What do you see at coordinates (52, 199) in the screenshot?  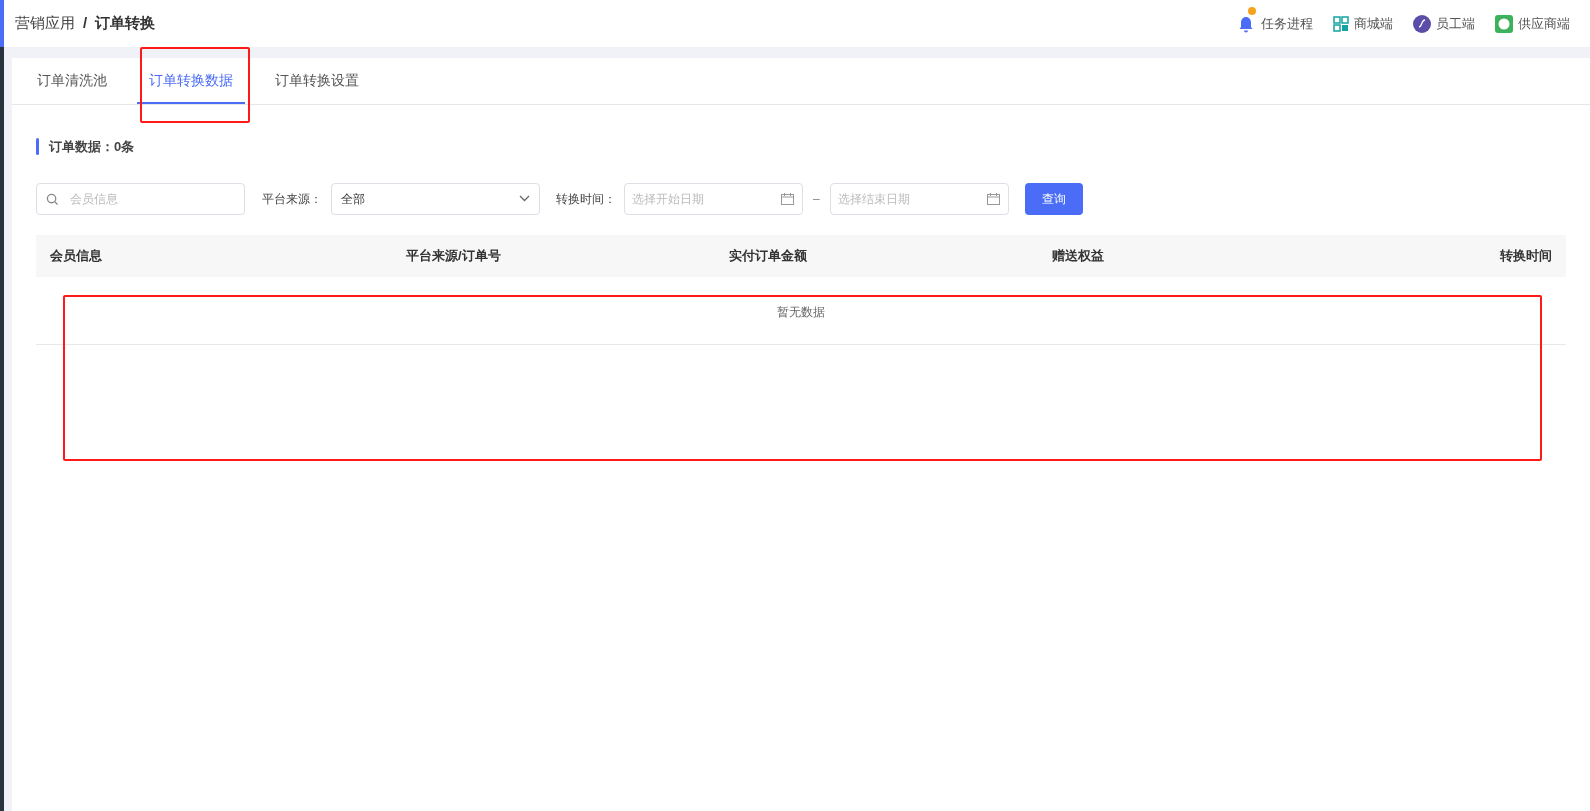 I see `search-icon` at bounding box center [52, 199].